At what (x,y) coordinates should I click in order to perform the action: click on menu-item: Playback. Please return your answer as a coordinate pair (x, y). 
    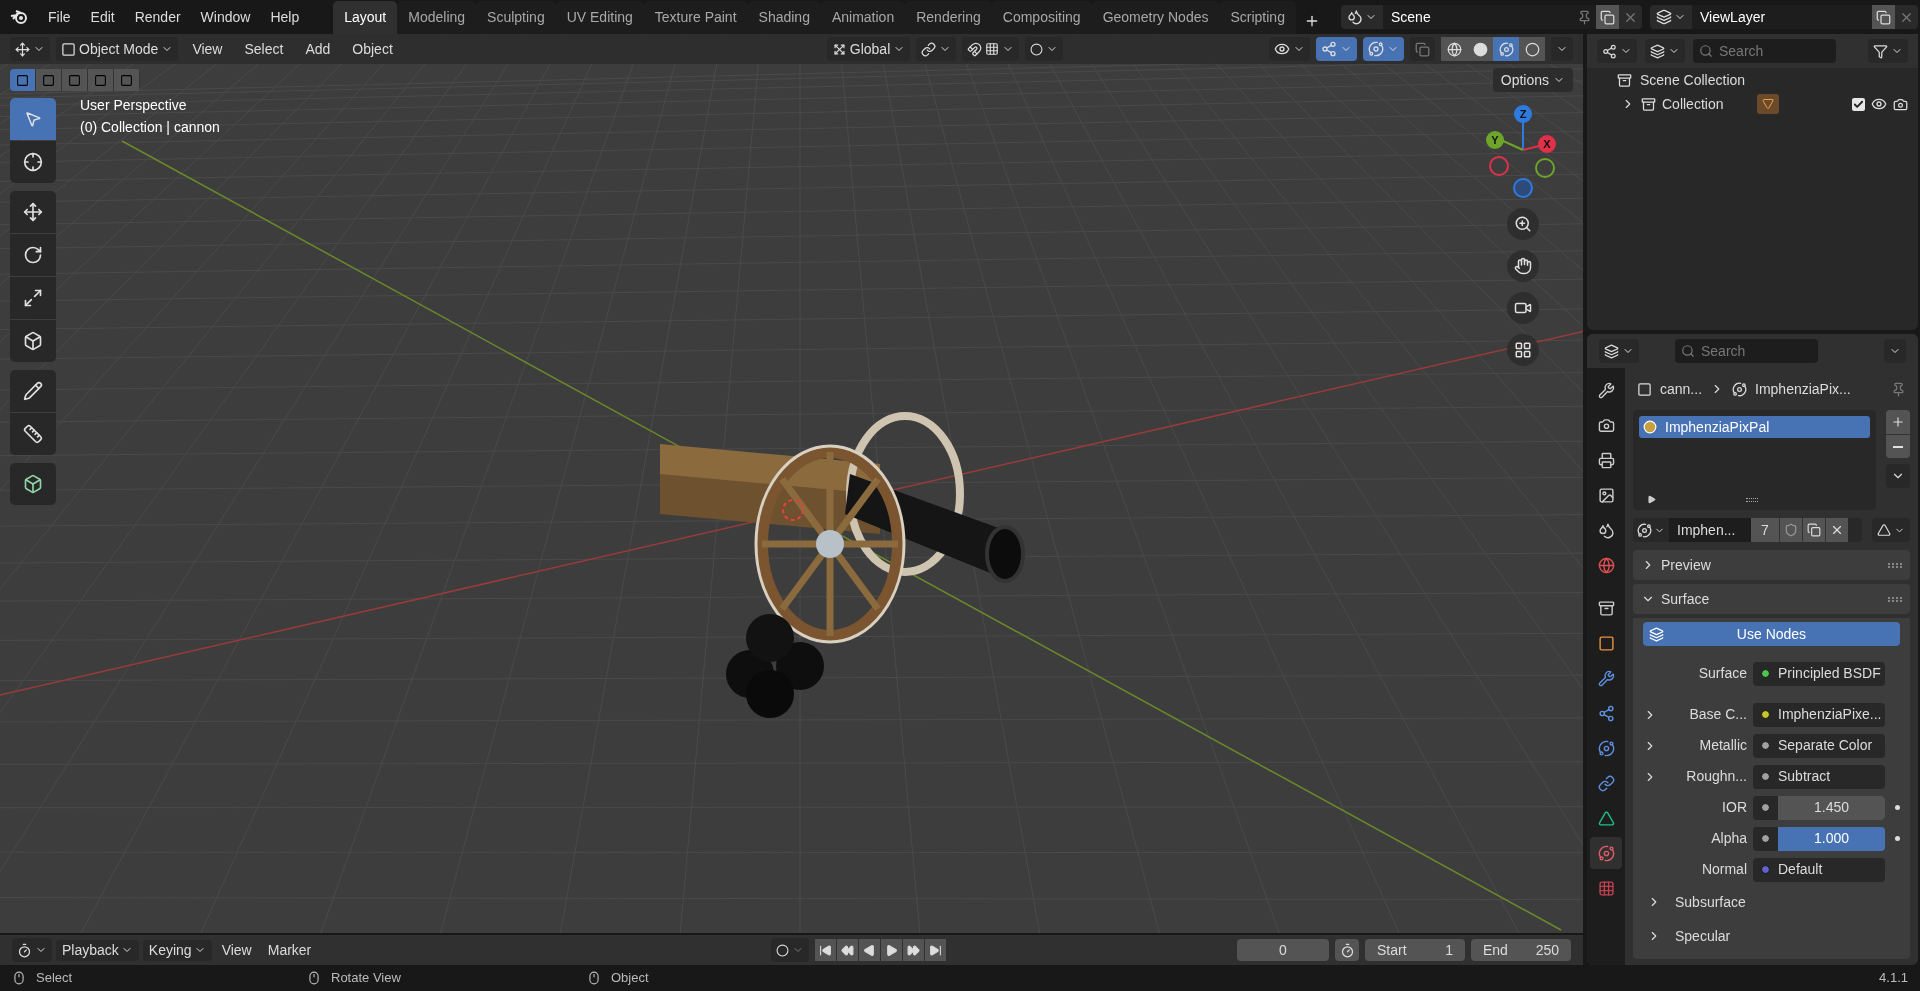
    Looking at the image, I should click on (97, 950).